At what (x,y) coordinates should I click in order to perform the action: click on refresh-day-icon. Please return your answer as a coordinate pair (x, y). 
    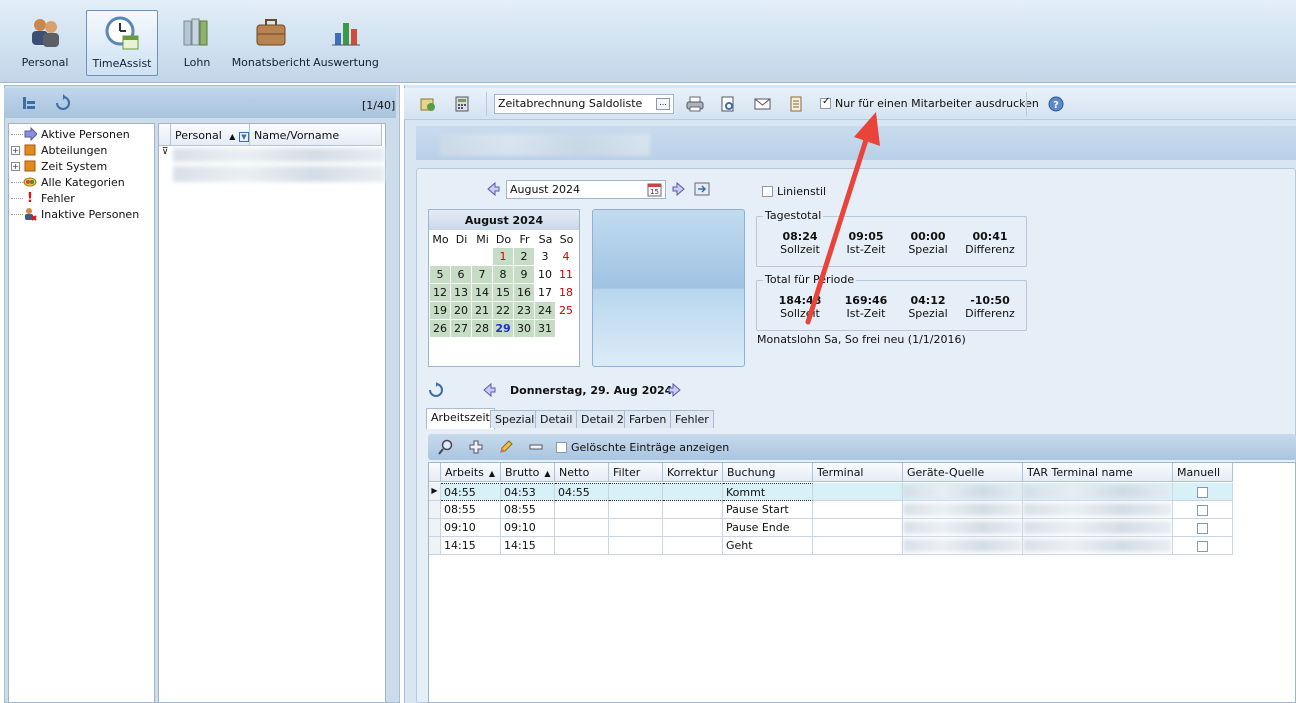
    Looking at the image, I should click on (436, 390).